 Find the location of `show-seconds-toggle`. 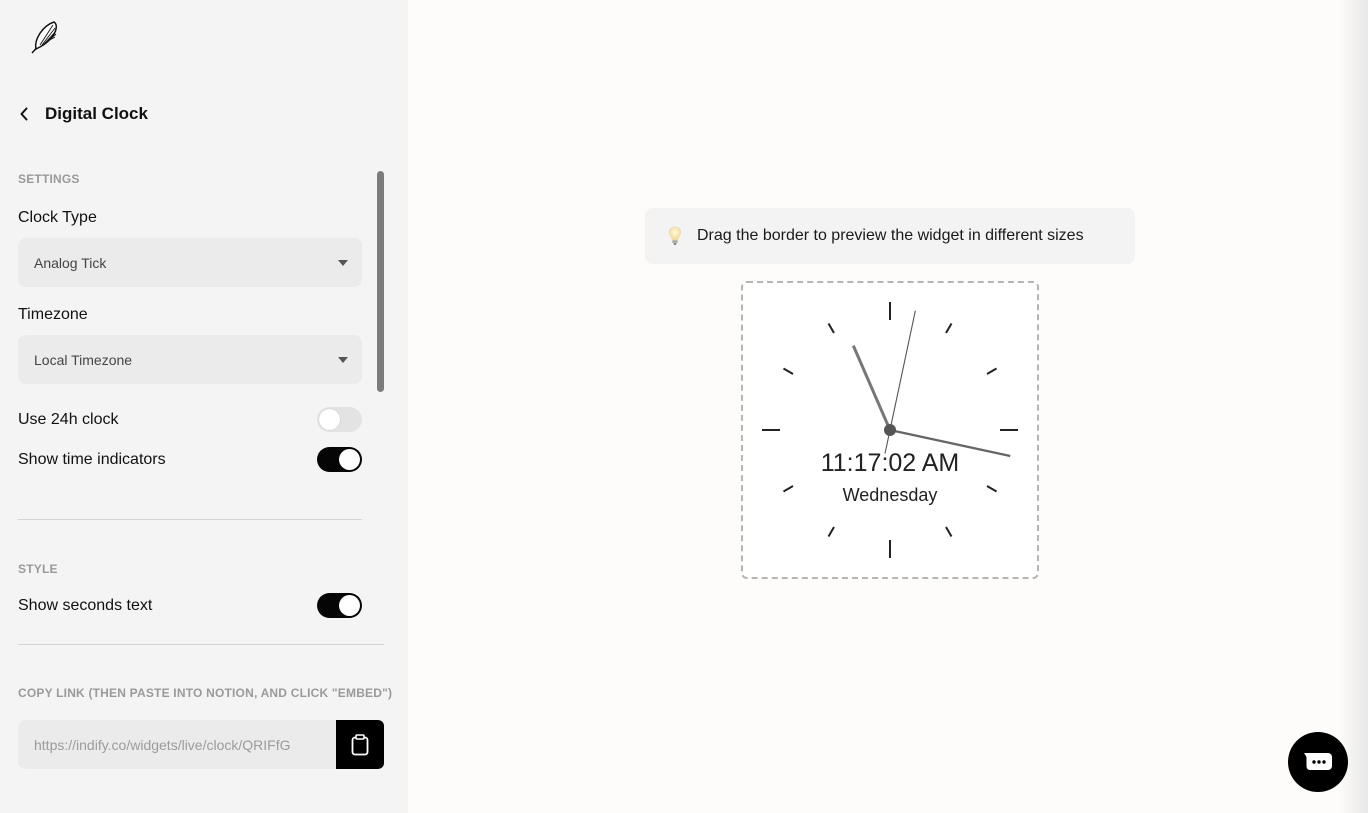

show-seconds-toggle is located at coordinates (339, 605).